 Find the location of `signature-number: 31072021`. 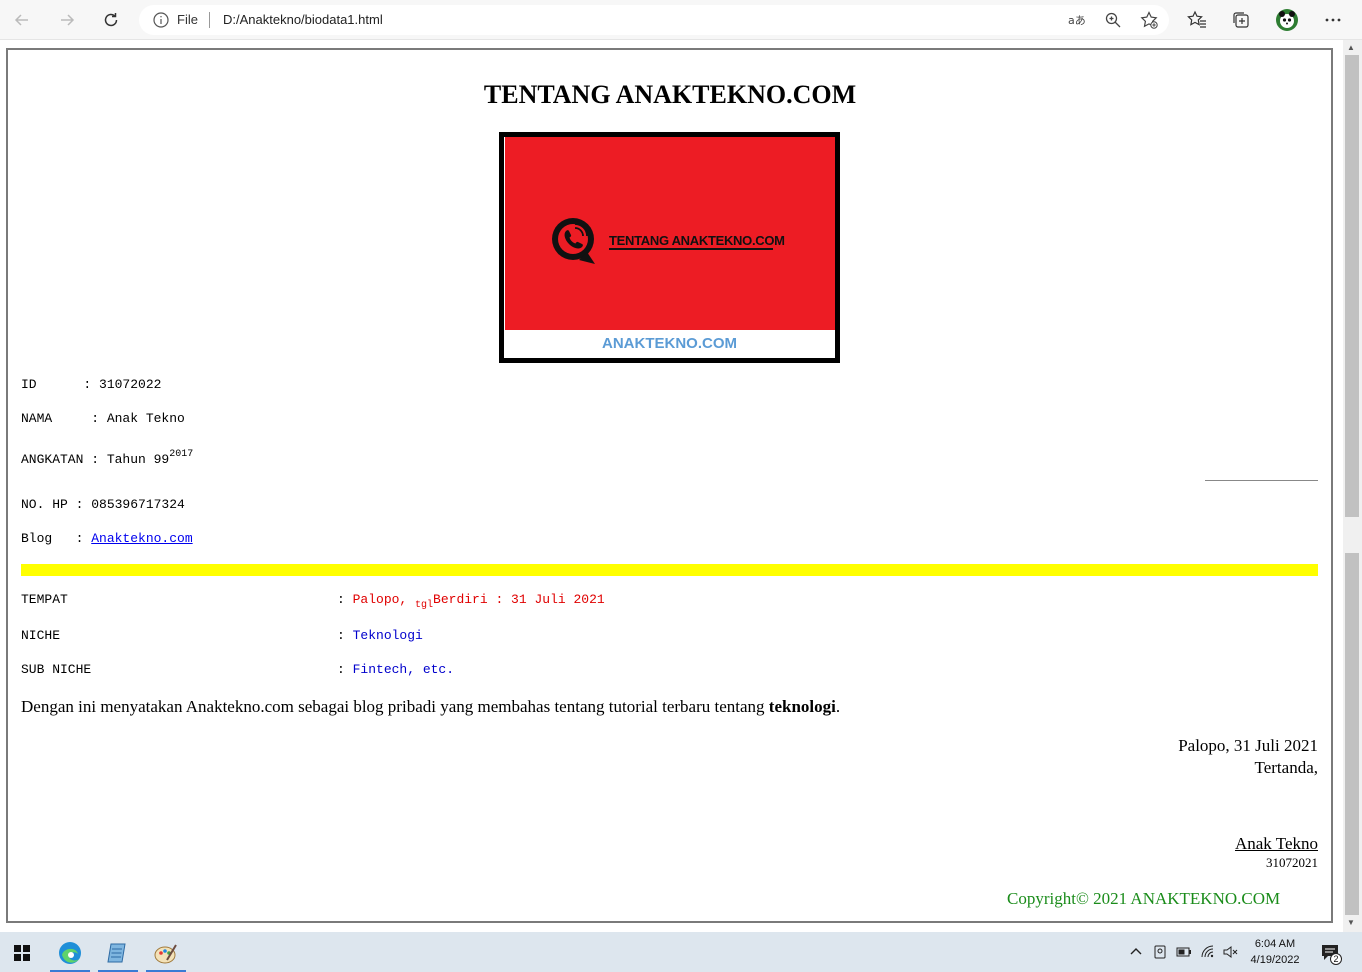

signature-number: 31072021 is located at coordinates (1292, 862).